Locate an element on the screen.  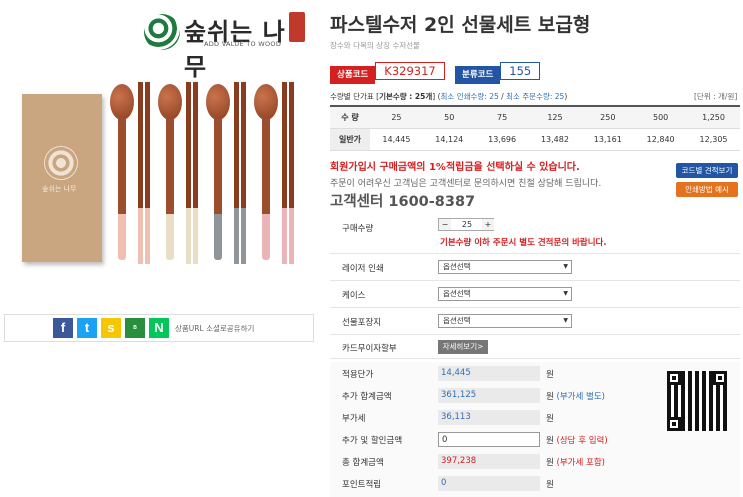
product-subtitle: 장수와 다복의 상징 수저선물 is located at coordinates (375, 45).